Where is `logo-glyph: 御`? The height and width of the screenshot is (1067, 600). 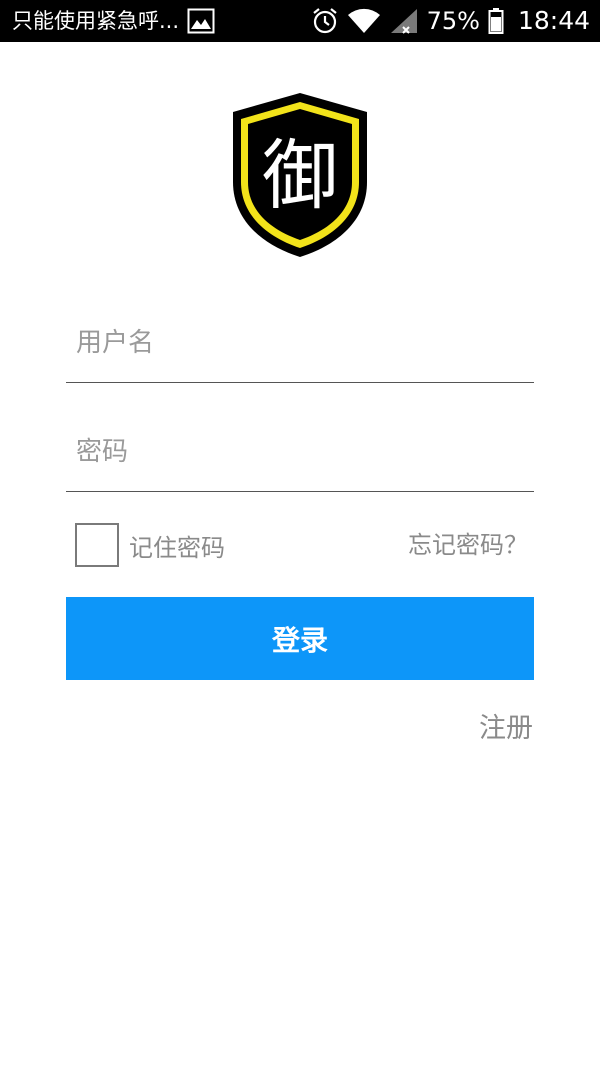 logo-glyph: 御 is located at coordinates (300, 175).